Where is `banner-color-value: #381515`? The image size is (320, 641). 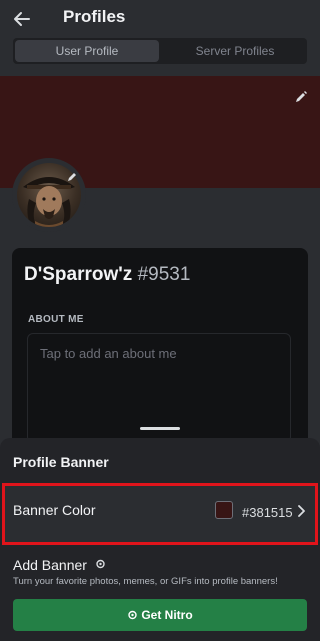
banner-color-value: #381515 is located at coordinates (267, 512).